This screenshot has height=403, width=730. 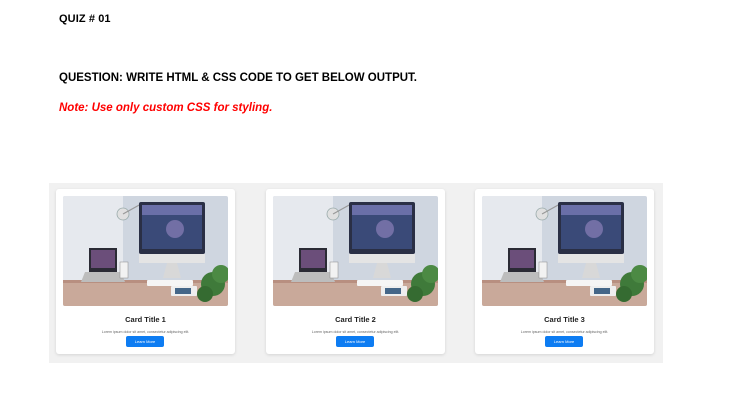 I want to click on card-title: Card Title 1, so click(x=145, y=319).